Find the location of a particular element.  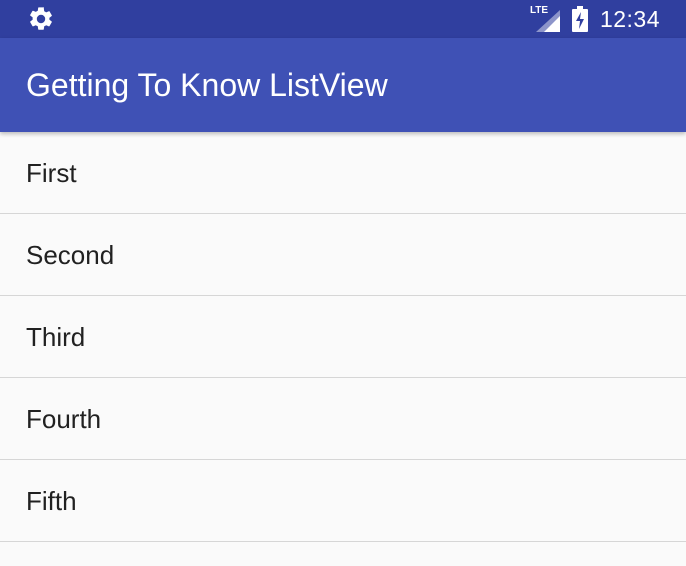

list-item-label: Fourth is located at coordinates (64, 419).